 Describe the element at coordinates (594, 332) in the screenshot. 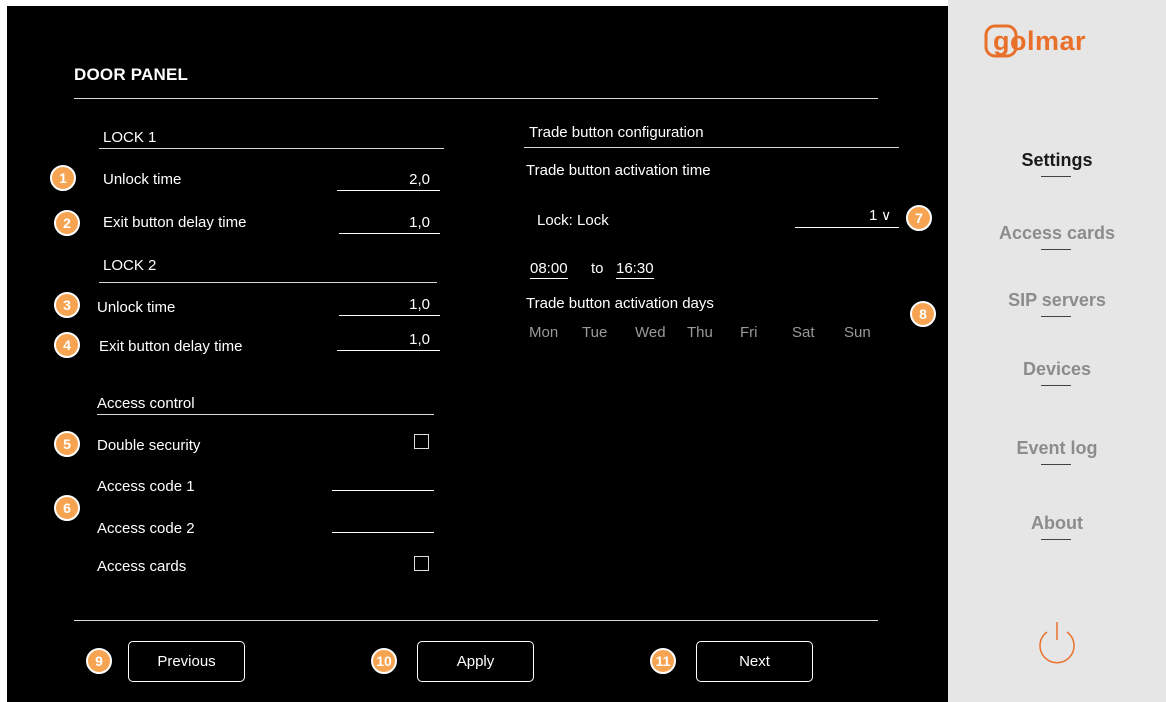

I see `day-tue: Tue` at that location.